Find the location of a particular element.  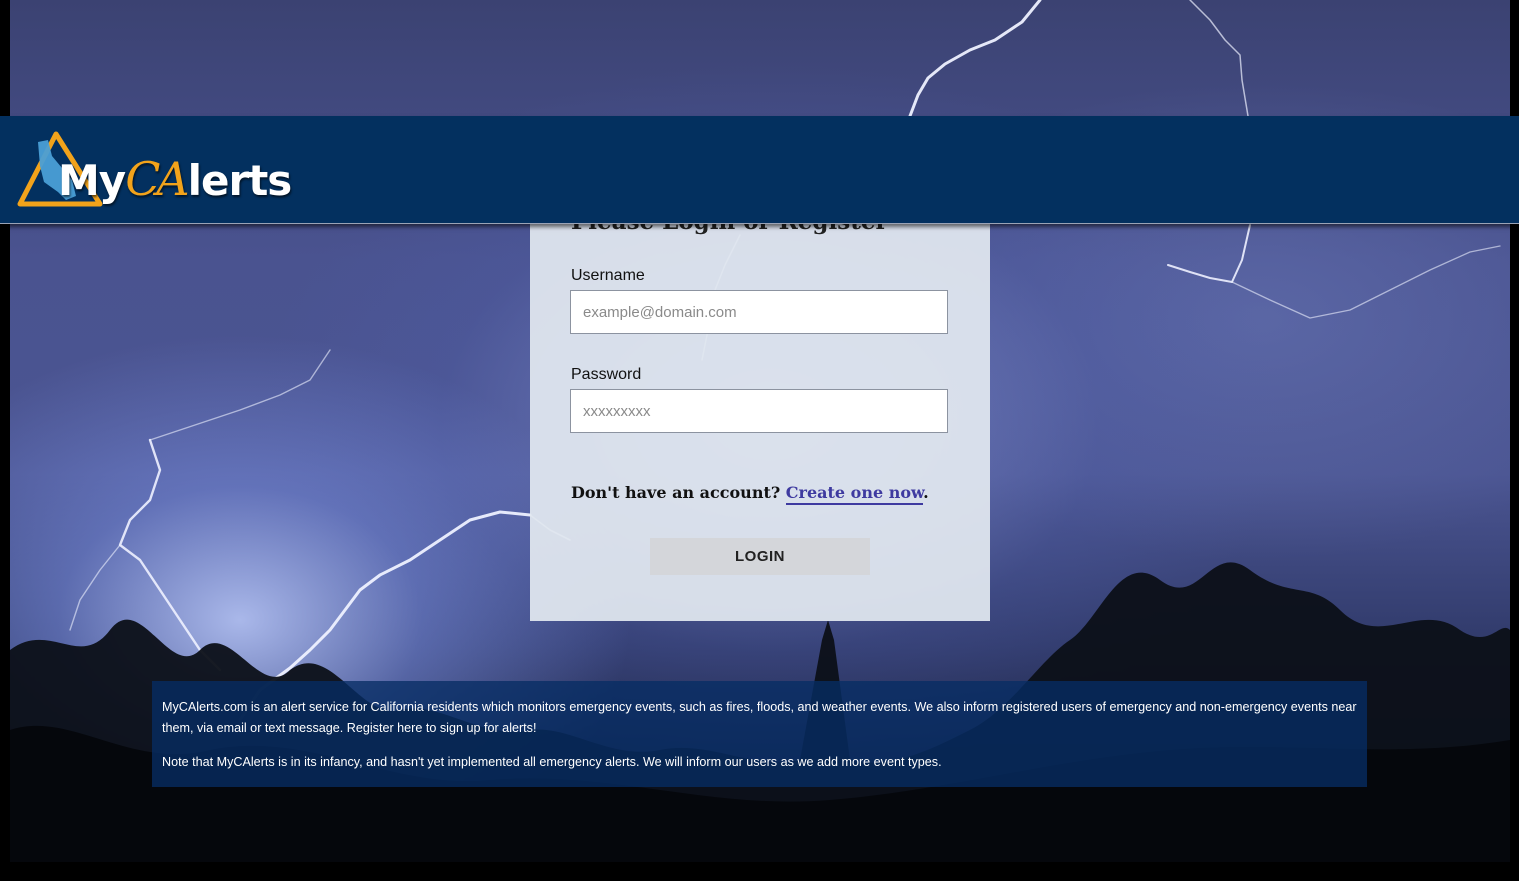

logo-ca: CA is located at coordinates (157, 179).